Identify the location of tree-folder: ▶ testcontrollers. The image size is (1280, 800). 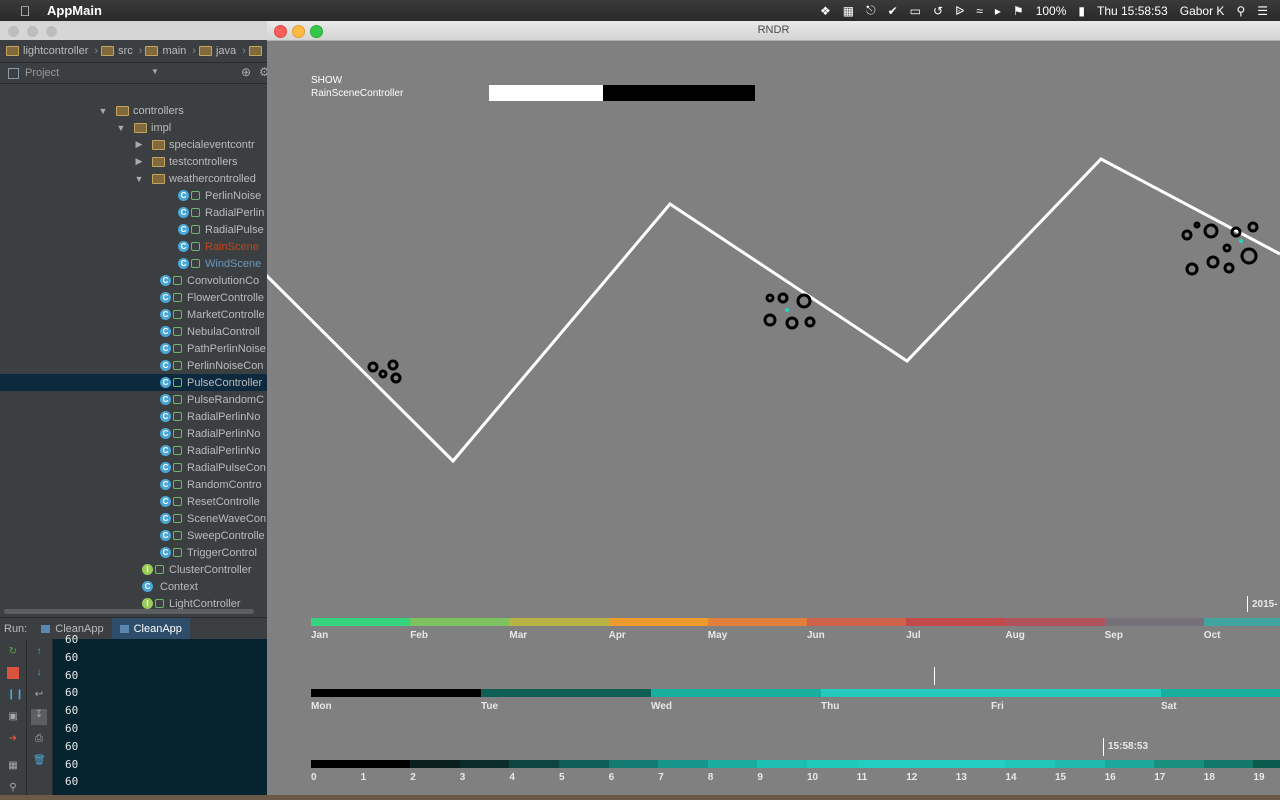
(133, 161).